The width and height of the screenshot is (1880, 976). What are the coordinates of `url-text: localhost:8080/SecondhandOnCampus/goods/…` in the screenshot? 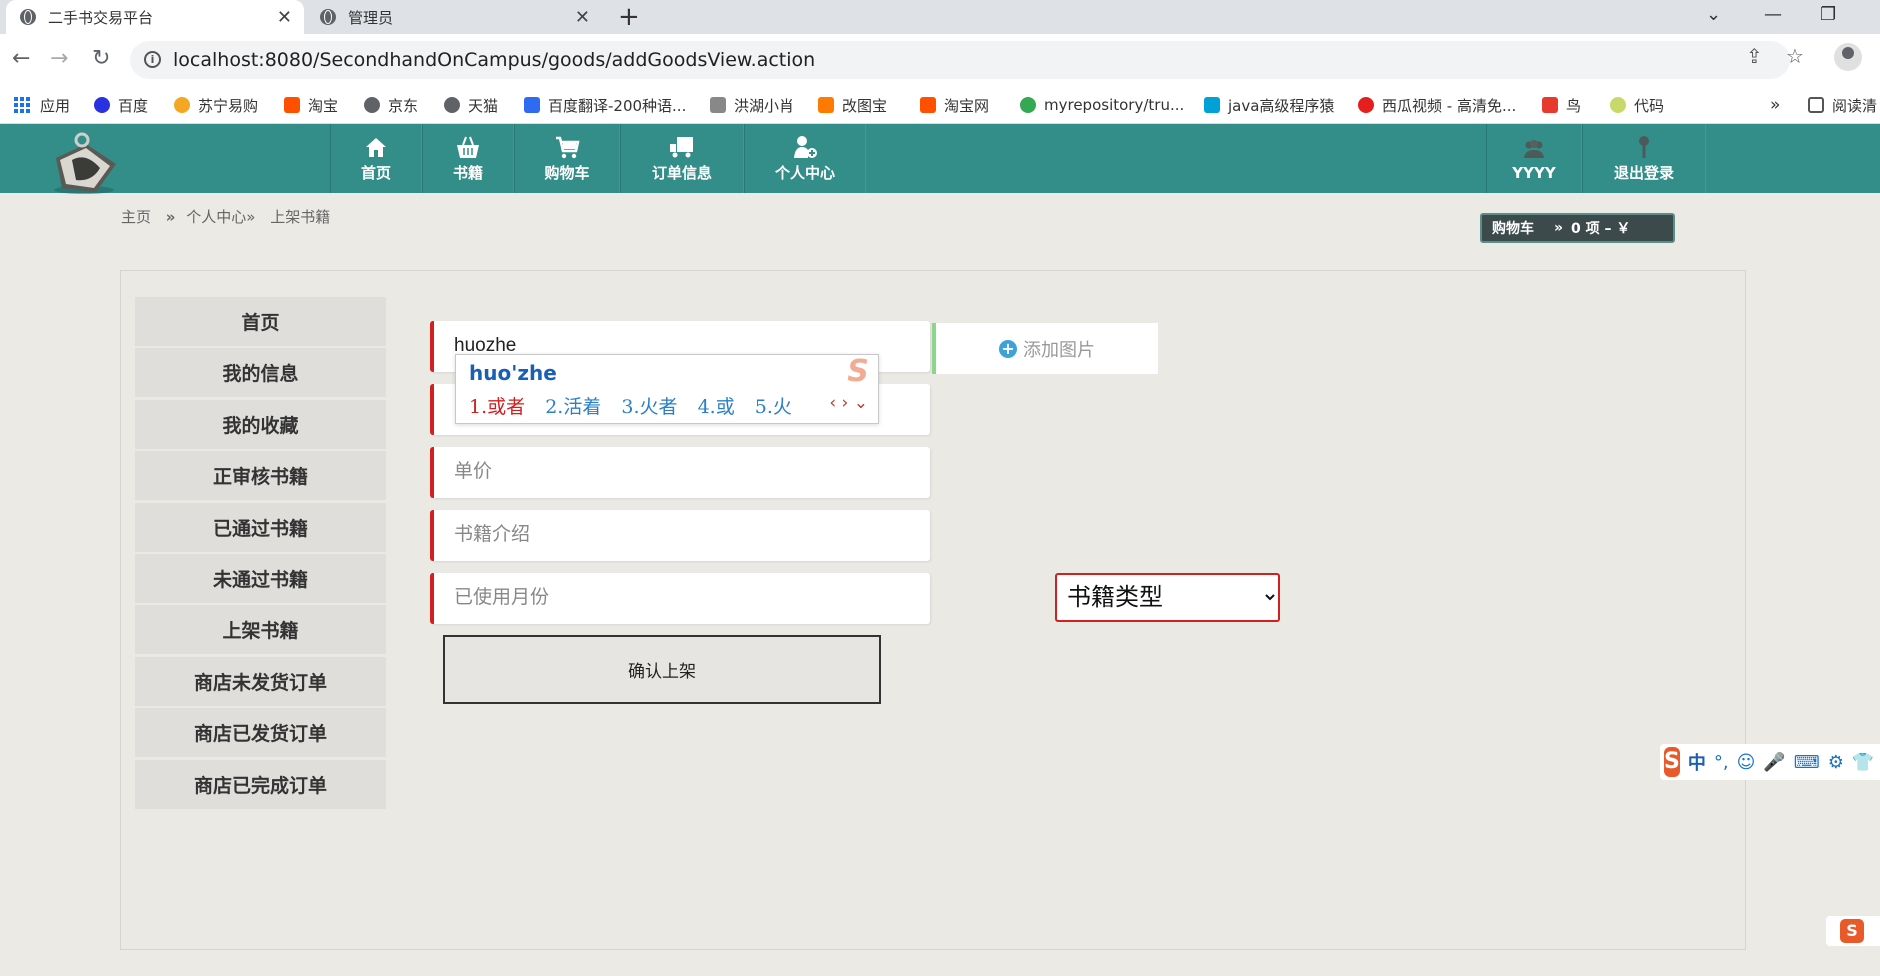 It's located at (494, 60).